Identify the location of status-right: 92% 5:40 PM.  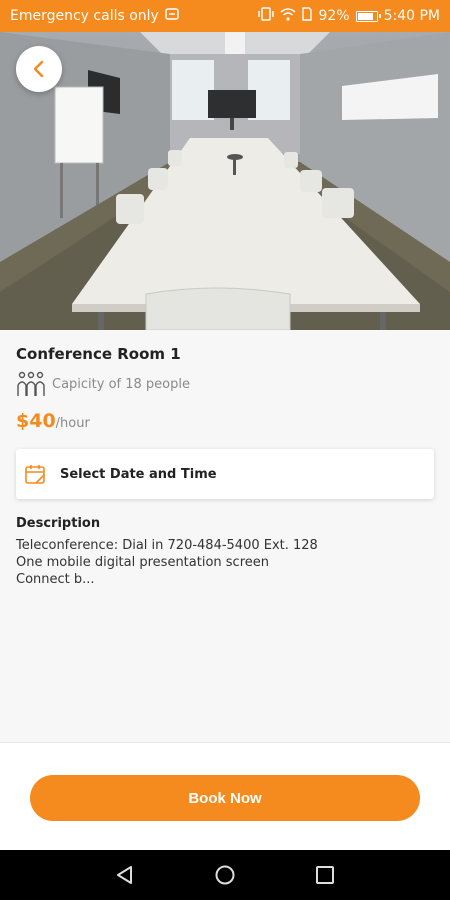
(349, 16).